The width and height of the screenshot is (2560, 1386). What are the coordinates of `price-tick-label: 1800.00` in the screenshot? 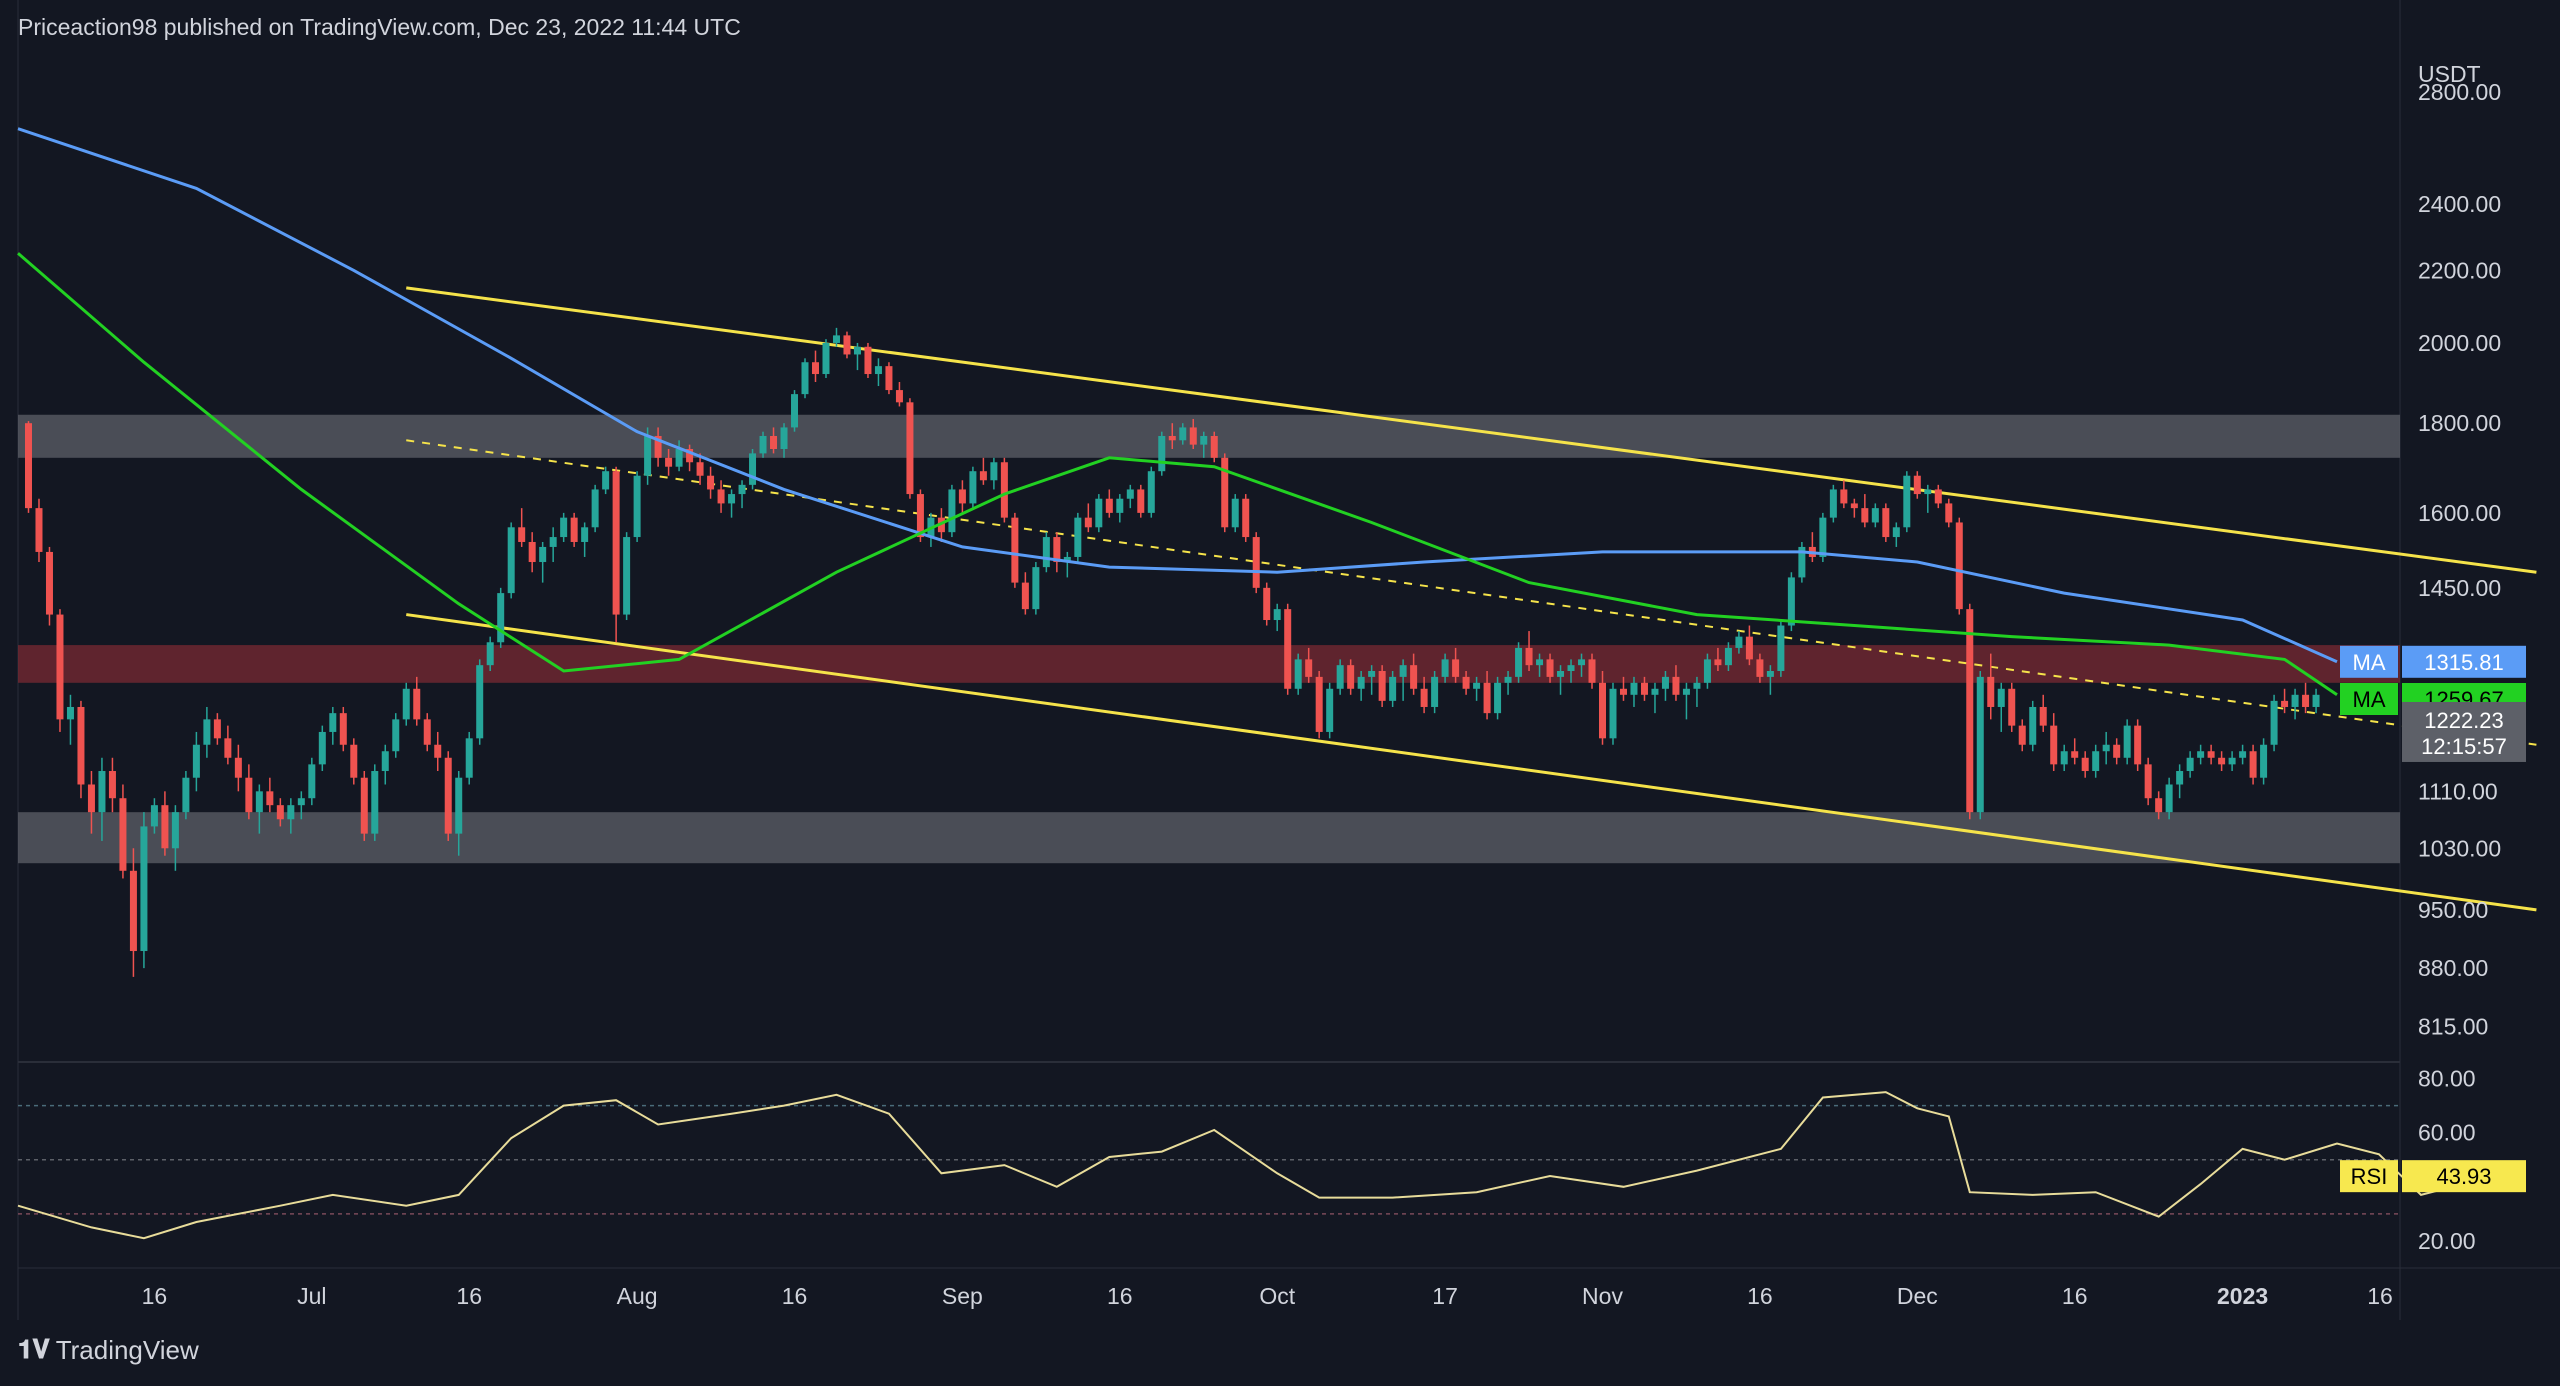 It's located at (2459, 423).